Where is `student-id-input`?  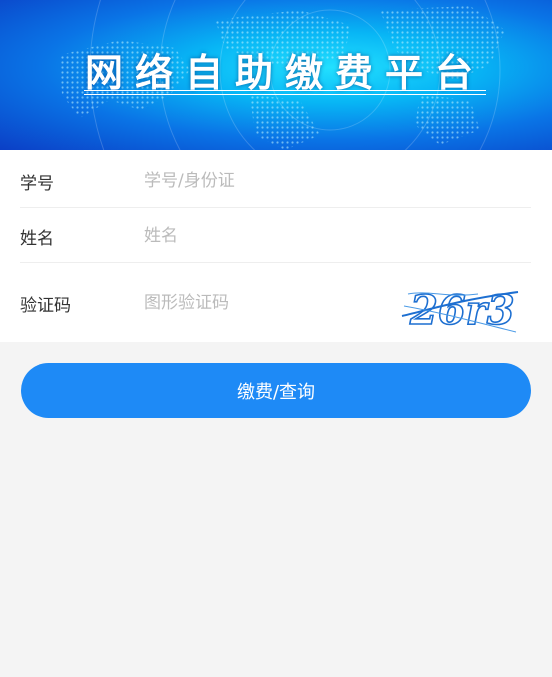
student-id-input is located at coordinates (259, 181).